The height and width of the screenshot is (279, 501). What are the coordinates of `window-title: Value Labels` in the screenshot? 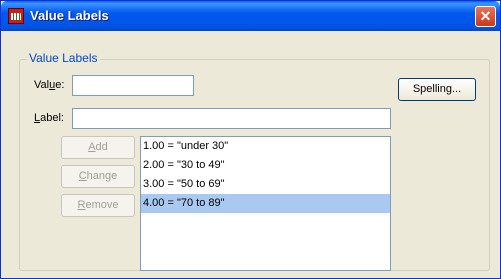 It's located at (69, 15).